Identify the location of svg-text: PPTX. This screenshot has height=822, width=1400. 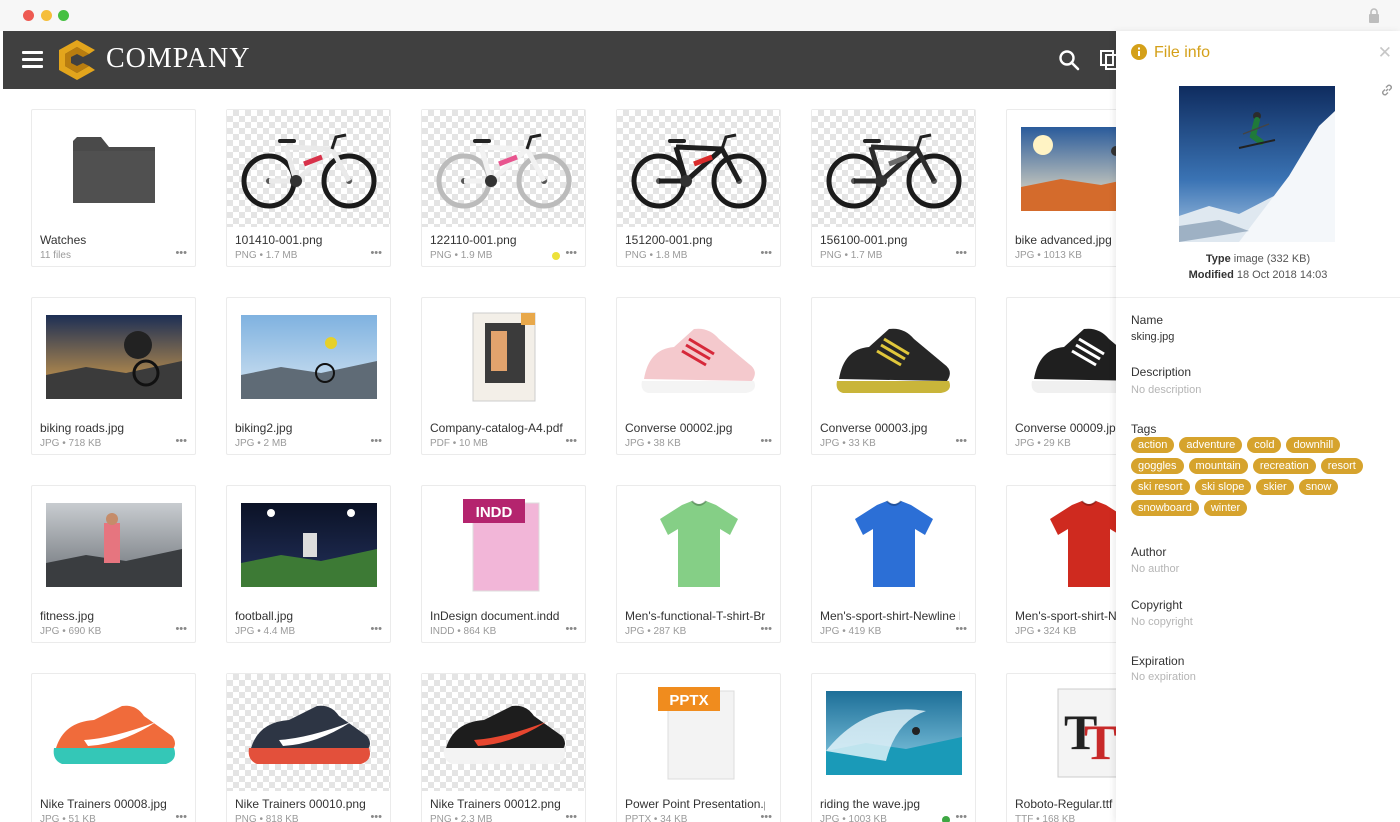
(688, 700).